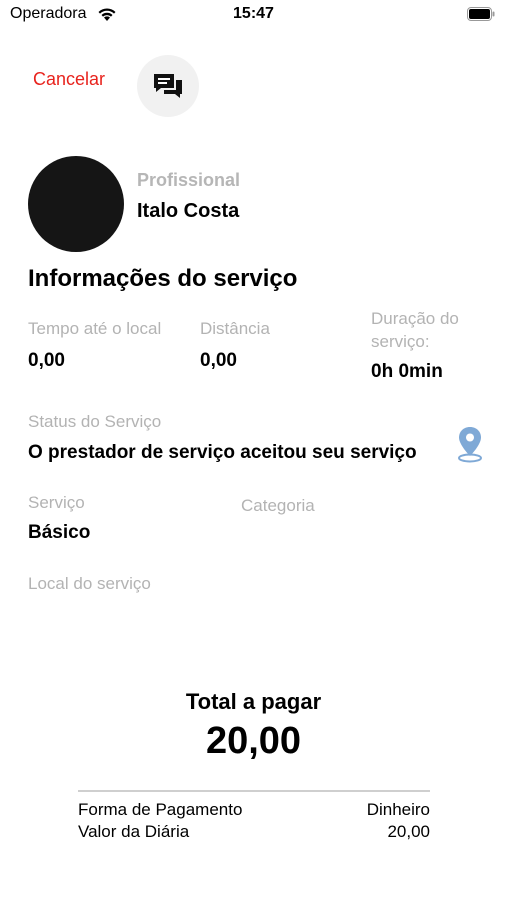  I want to click on service-label: Serviço, so click(56, 502).